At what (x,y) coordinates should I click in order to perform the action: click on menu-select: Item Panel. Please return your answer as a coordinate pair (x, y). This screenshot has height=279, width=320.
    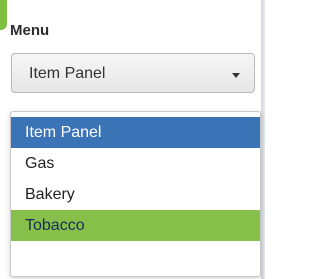
    Looking at the image, I should click on (133, 73).